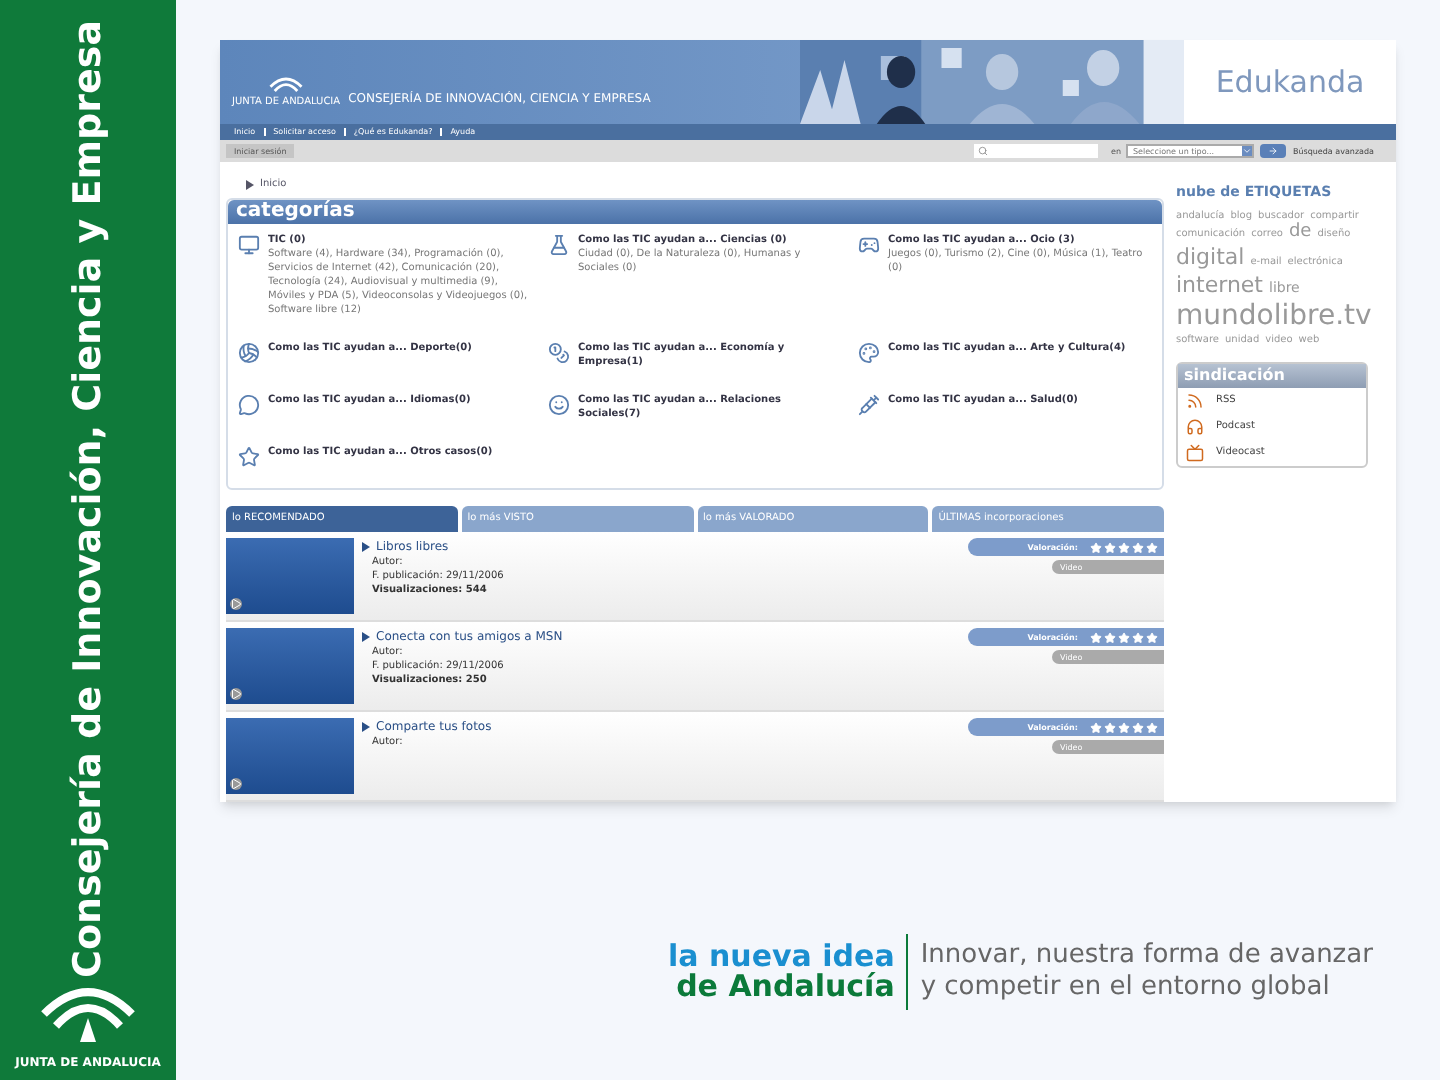 This screenshot has width=1440, height=1080. What do you see at coordinates (869, 353) in the screenshot?
I see `palette-icon` at bounding box center [869, 353].